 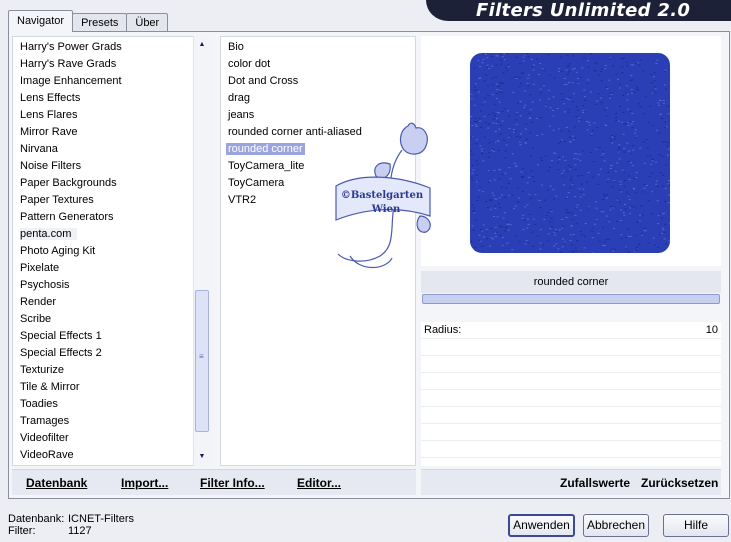 I want to click on watermark-text-1: ©Bastelgarten, so click(x=382, y=195).